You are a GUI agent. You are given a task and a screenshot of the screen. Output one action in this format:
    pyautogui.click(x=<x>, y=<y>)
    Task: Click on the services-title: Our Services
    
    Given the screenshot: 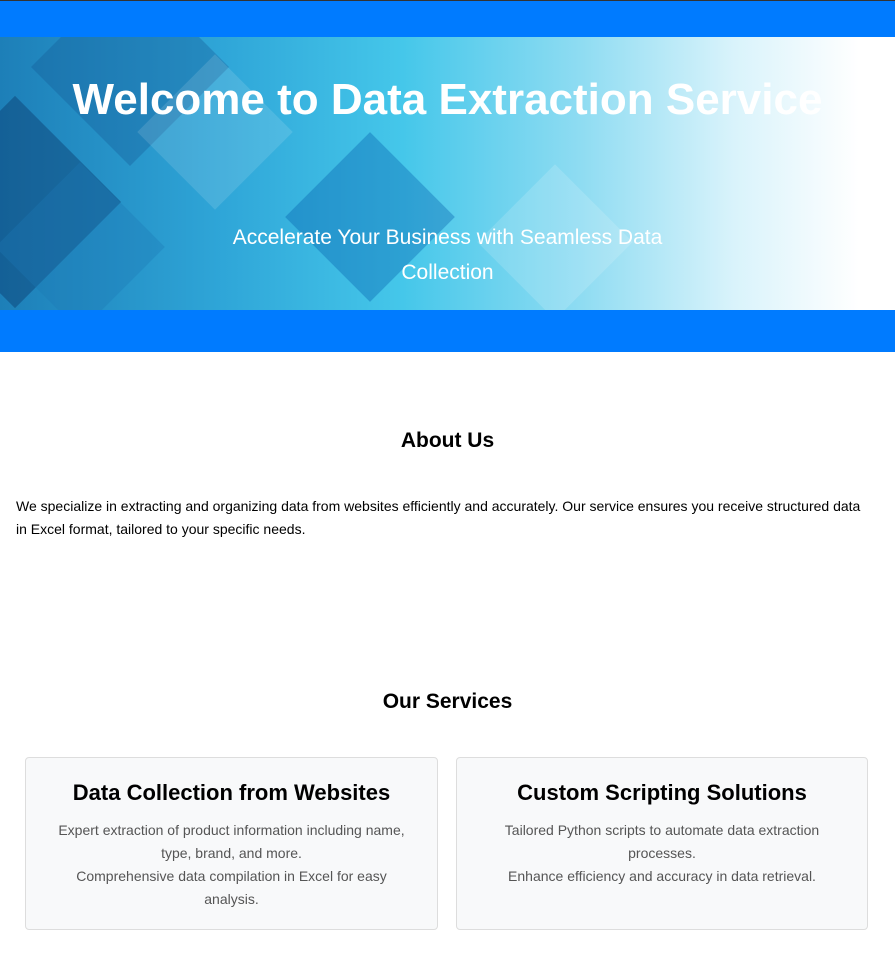 What is the action you would take?
    pyautogui.click(x=447, y=701)
    